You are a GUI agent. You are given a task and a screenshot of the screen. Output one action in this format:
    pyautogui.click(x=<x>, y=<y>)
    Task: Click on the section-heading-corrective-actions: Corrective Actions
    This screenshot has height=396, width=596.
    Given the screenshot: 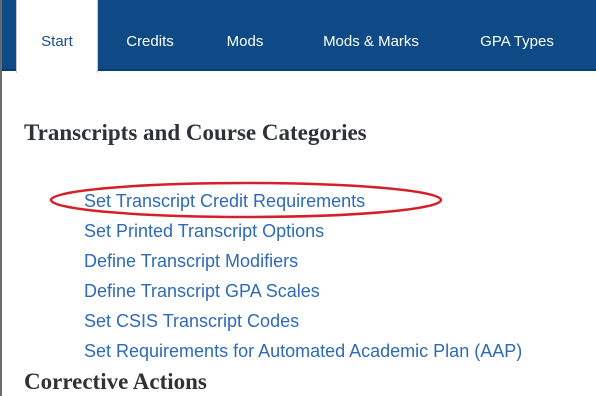 What is the action you would take?
    pyautogui.click(x=115, y=381)
    